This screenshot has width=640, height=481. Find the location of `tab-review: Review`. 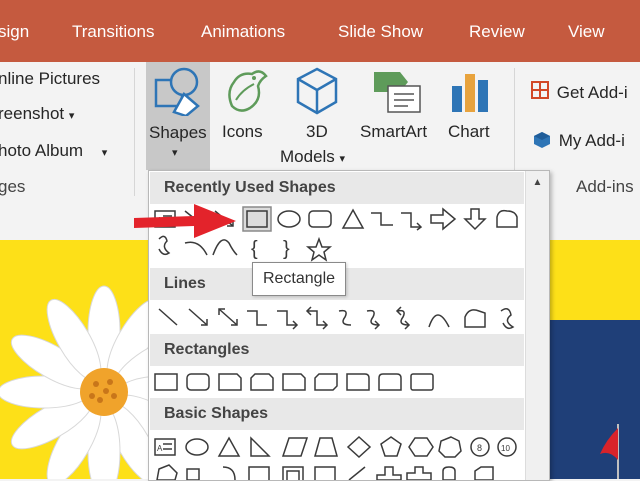

tab-review: Review is located at coordinates (497, 31).